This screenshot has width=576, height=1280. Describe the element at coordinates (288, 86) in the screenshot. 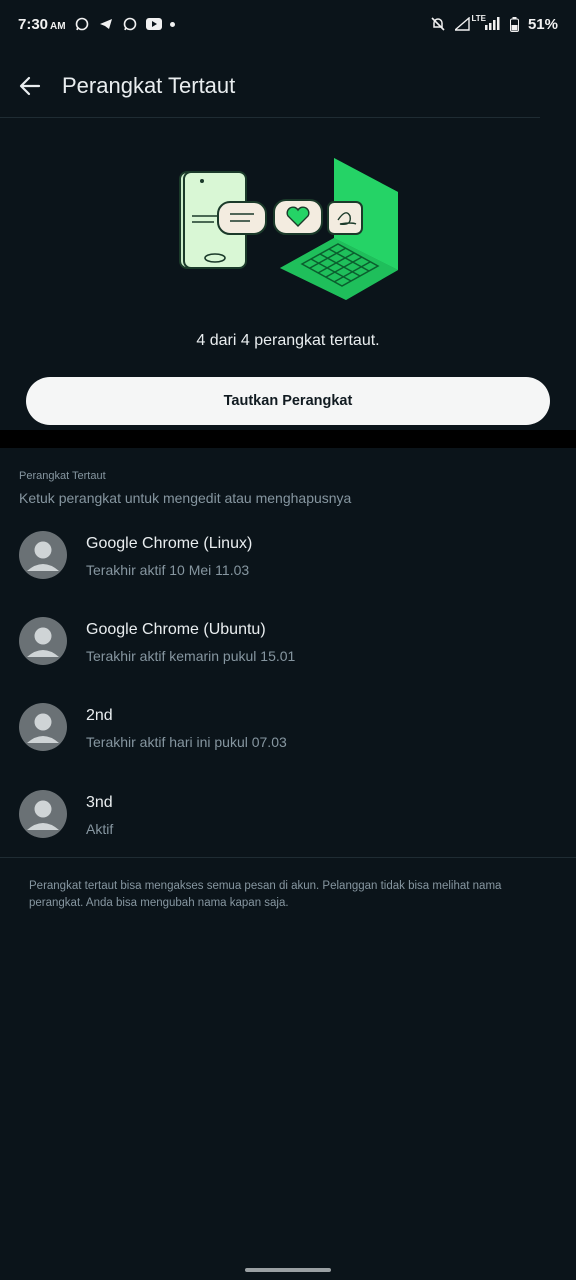

I see `app-bar: Perangkat Tertaut` at that location.